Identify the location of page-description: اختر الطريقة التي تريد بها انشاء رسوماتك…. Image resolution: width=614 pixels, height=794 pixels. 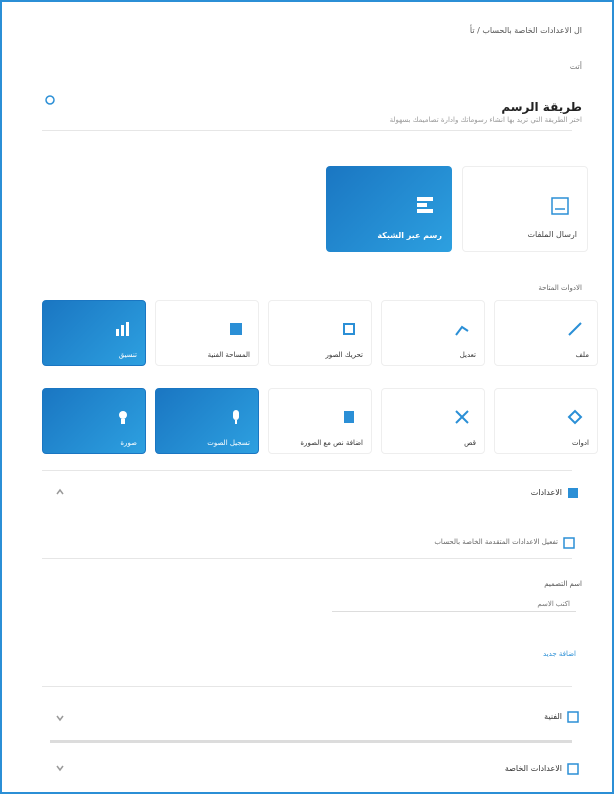
(485, 120).